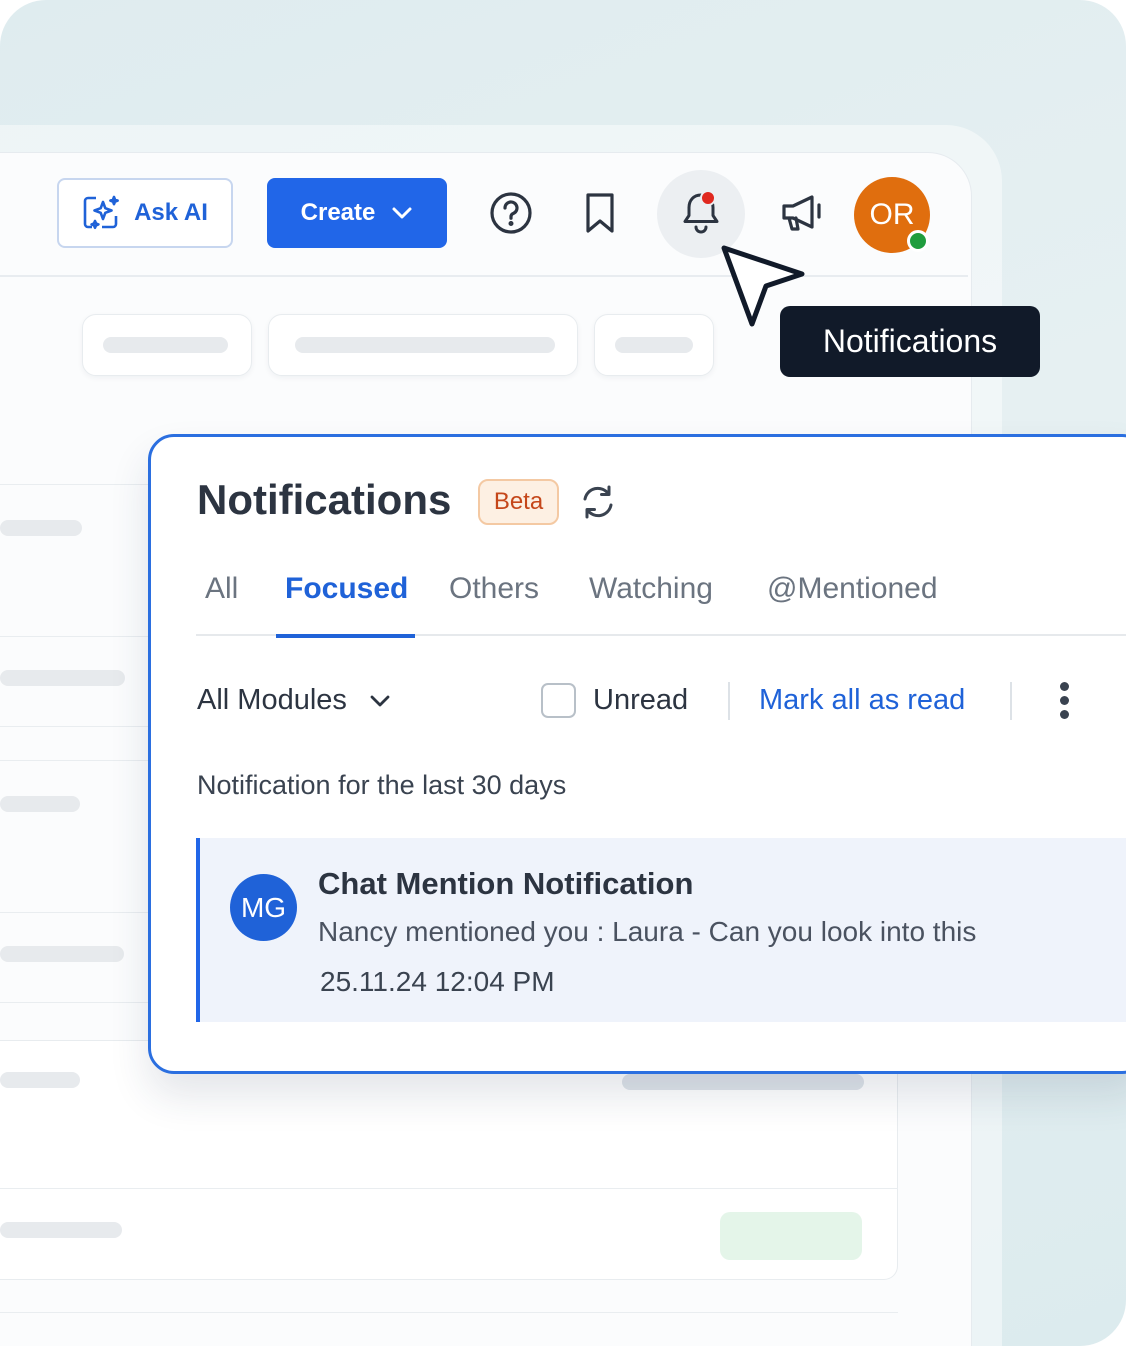  What do you see at coordinates (101, 212) in the screenshot?
I see `sparkle-icon` at bounding box center [101, 212].